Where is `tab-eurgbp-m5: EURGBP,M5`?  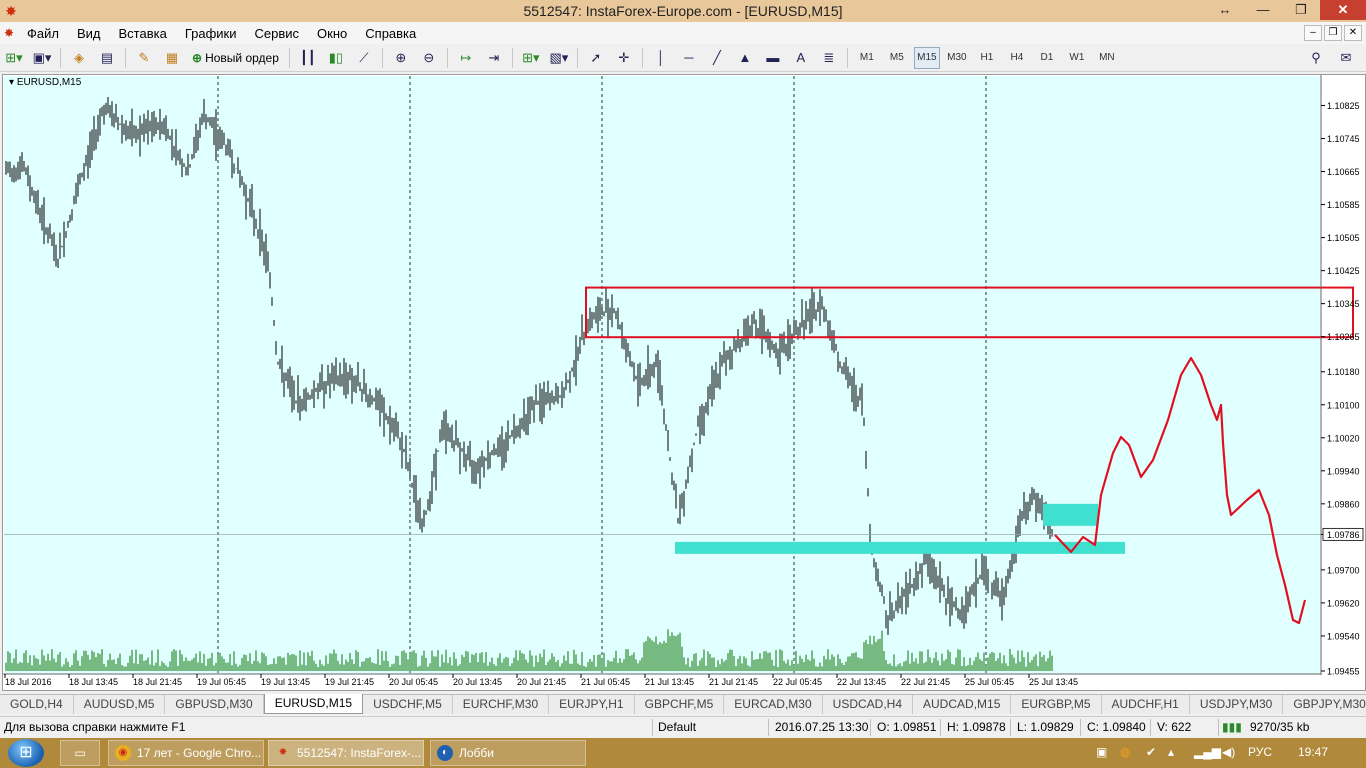 tab-eurgbp-m5: EURGBP,M5 is located at coordinates (1056, 704).